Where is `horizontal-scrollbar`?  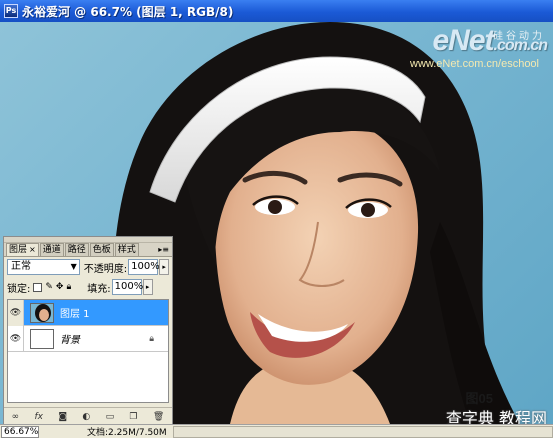
horizontal-scrollbar is located at coordinates (362, 431).